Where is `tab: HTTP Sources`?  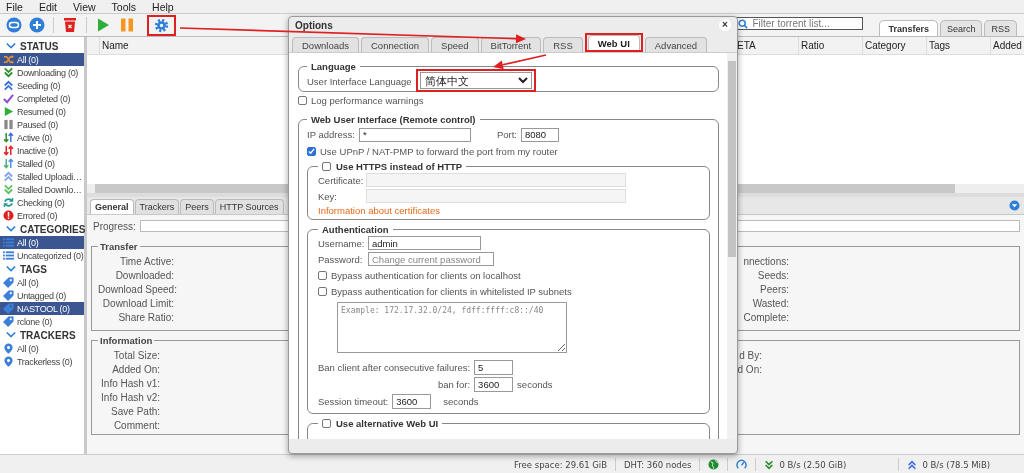
tab: HTTP Sources is located at coordinates (249, 206).